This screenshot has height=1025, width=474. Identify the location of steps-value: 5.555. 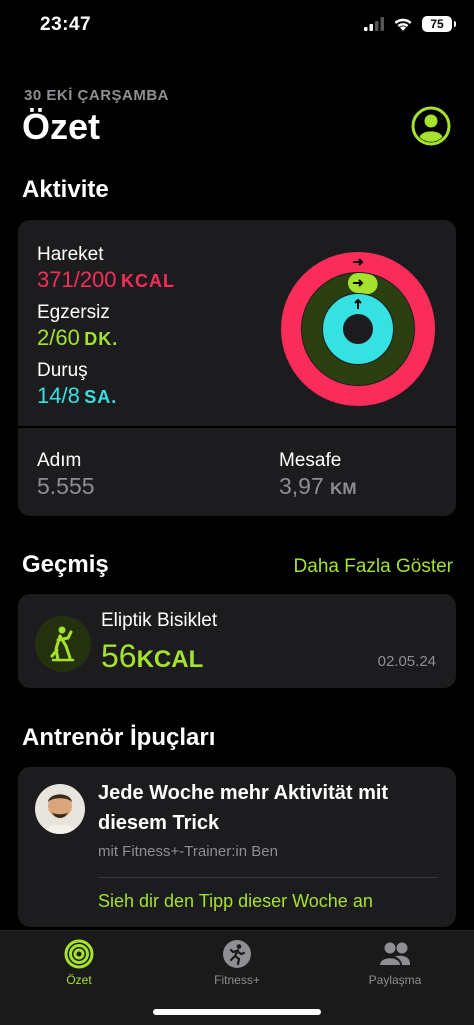
(66, 486).